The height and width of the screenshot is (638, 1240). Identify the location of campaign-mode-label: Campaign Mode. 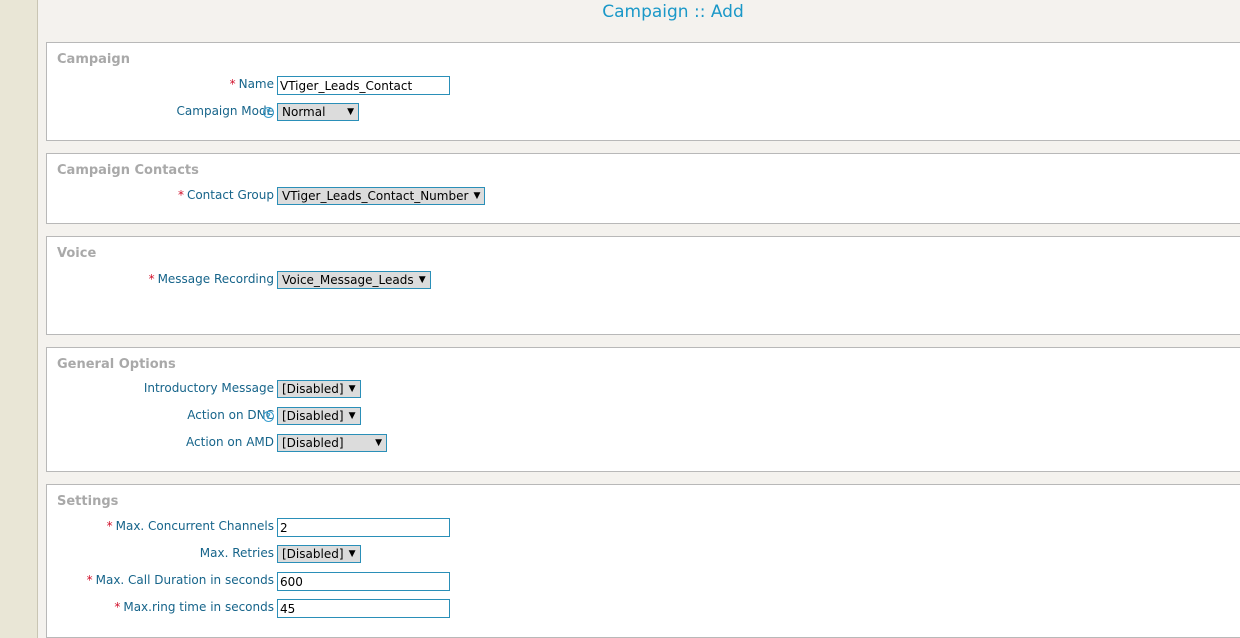
(225, 111).